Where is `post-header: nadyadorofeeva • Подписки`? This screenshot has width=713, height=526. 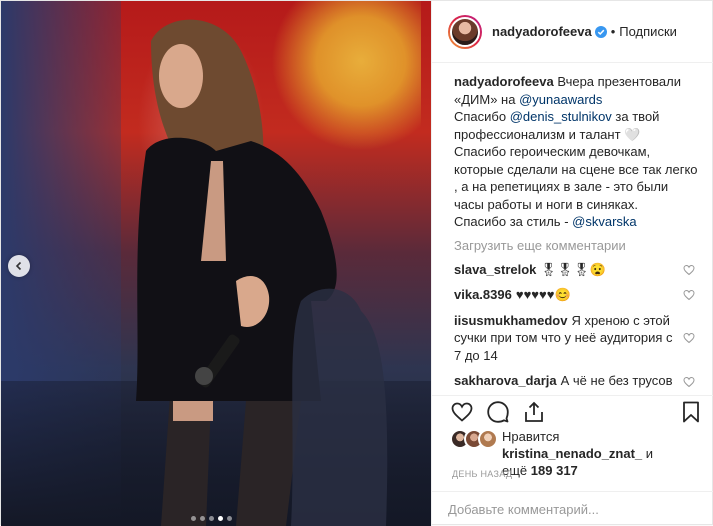 post-header: nadyadorofeeva • Подписки is located at coordinates (572, 32).